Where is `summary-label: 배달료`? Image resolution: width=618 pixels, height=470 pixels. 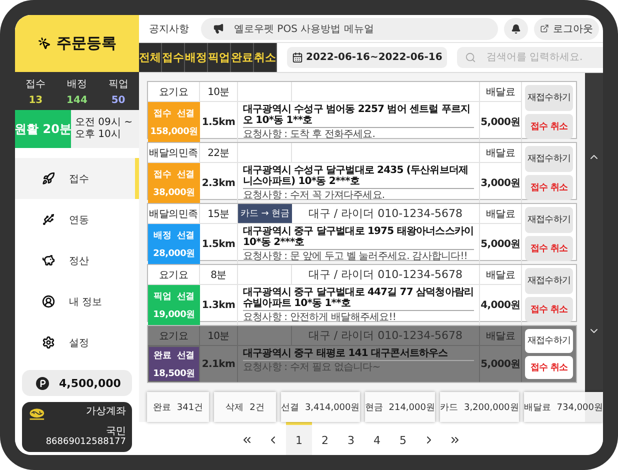 summary-label: 배달료 is located at coordinates (537, 408).